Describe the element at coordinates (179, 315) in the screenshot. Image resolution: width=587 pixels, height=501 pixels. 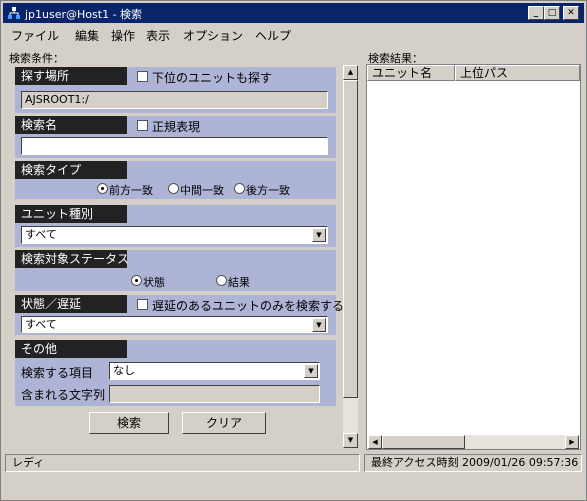
I see `status-delay-panel: 状態／遅延 遅延のあるユニットのみを検索する すべて ▼` at that location.